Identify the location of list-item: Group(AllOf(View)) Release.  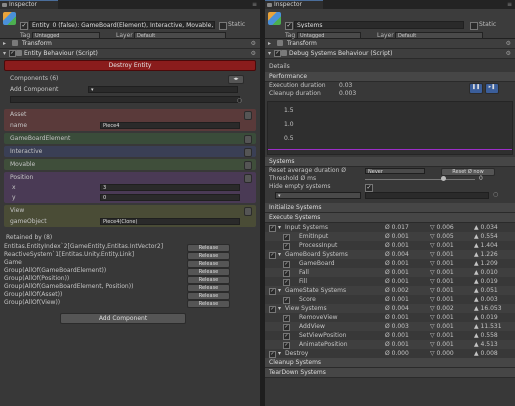
(130, 303).